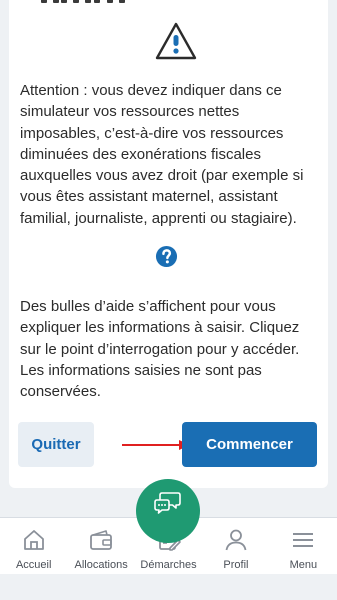 Image resolution: width=337 pixels, height=600 pixels. What do you see at coordinates (33, 565) in the screenshot?
I see `nav-label-accueil: Accueil` at bounding box center [33, 565].